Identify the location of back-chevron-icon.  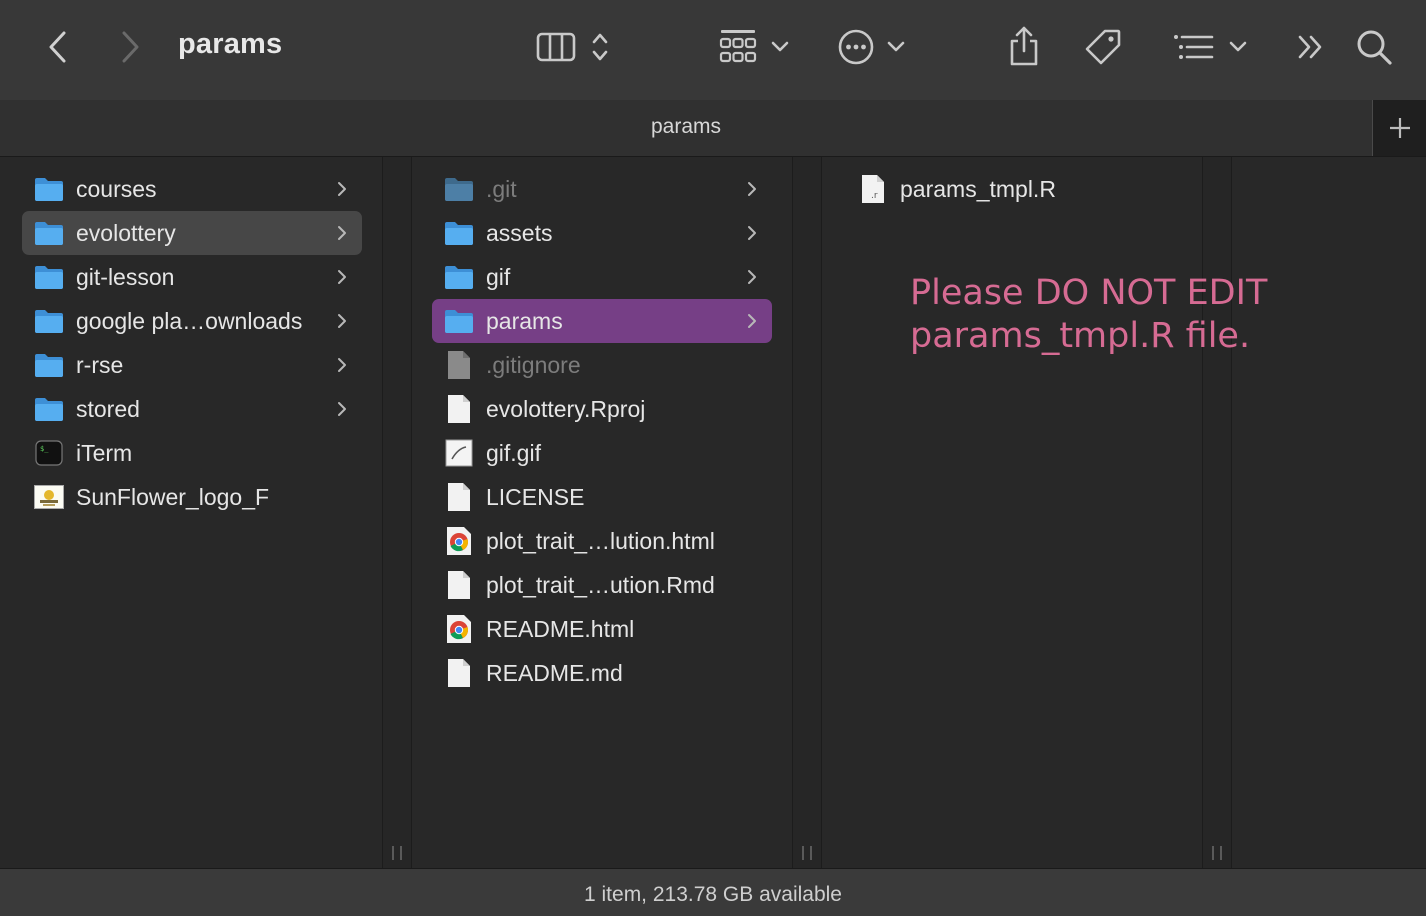
(58, 47).